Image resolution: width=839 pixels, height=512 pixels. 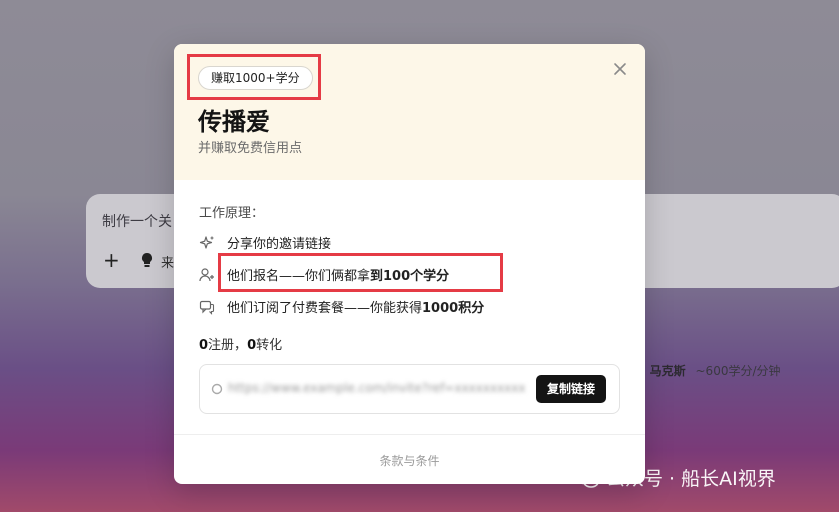 I want to click on conversions-label: 转化, so click(x=269, y=345).